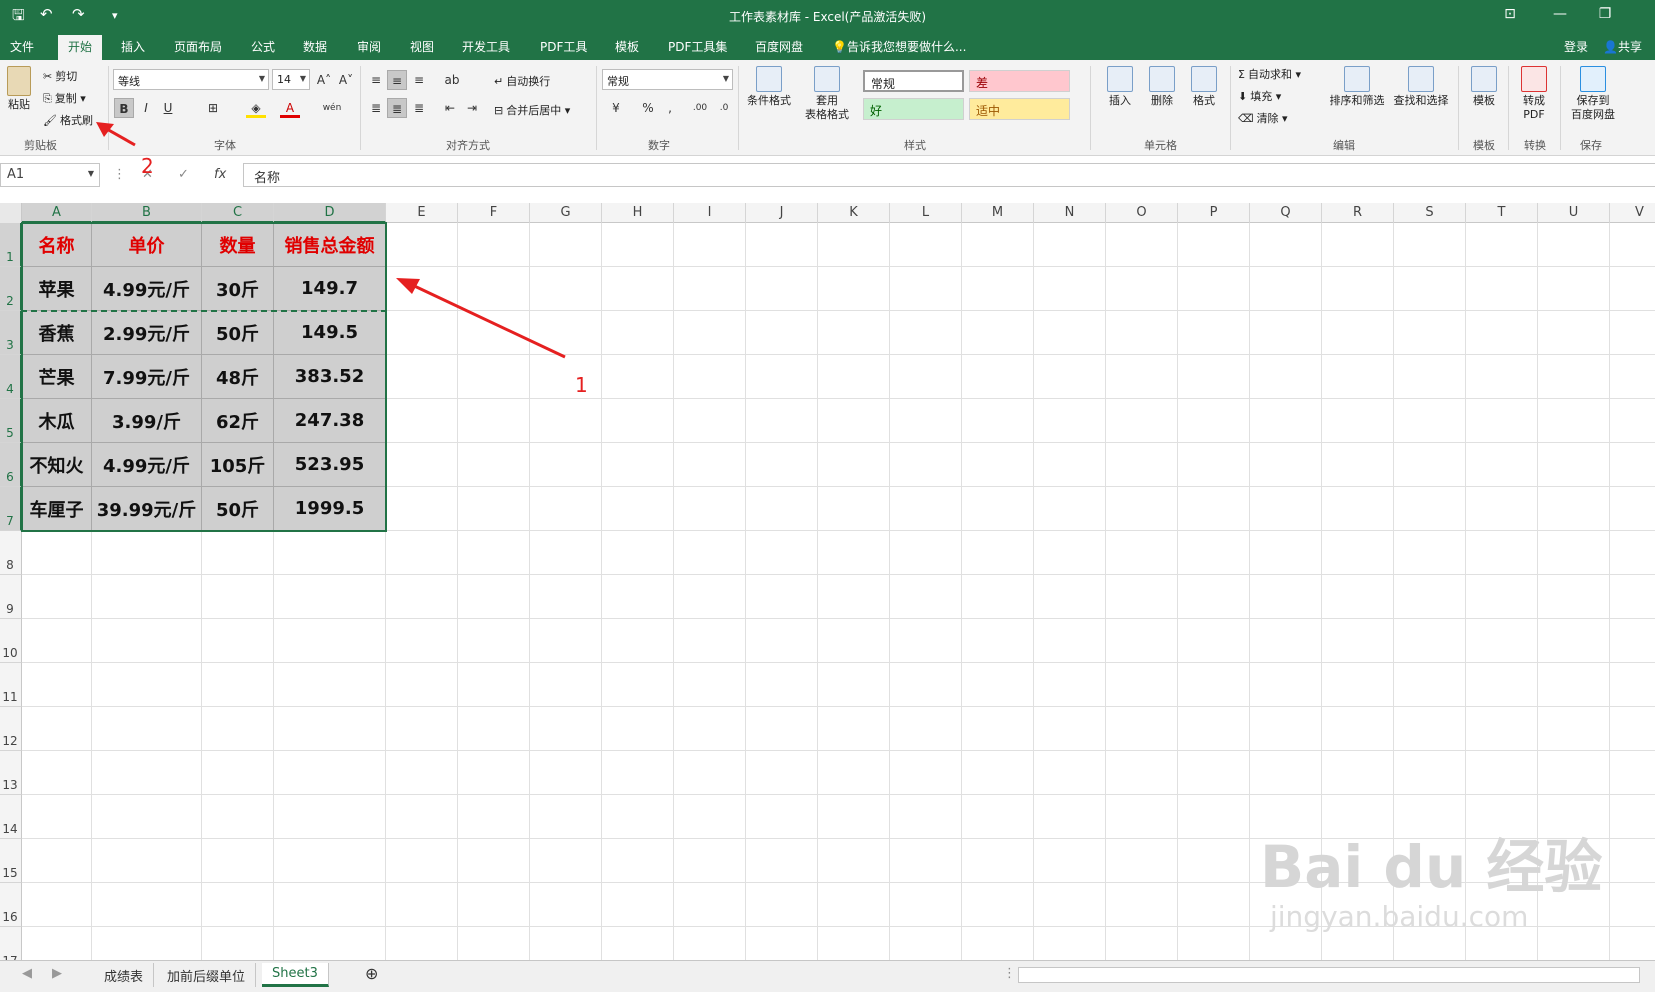 This screenshot has height=992, width=1655. I want to click on enter-icon: ✓, so click(183, 174).